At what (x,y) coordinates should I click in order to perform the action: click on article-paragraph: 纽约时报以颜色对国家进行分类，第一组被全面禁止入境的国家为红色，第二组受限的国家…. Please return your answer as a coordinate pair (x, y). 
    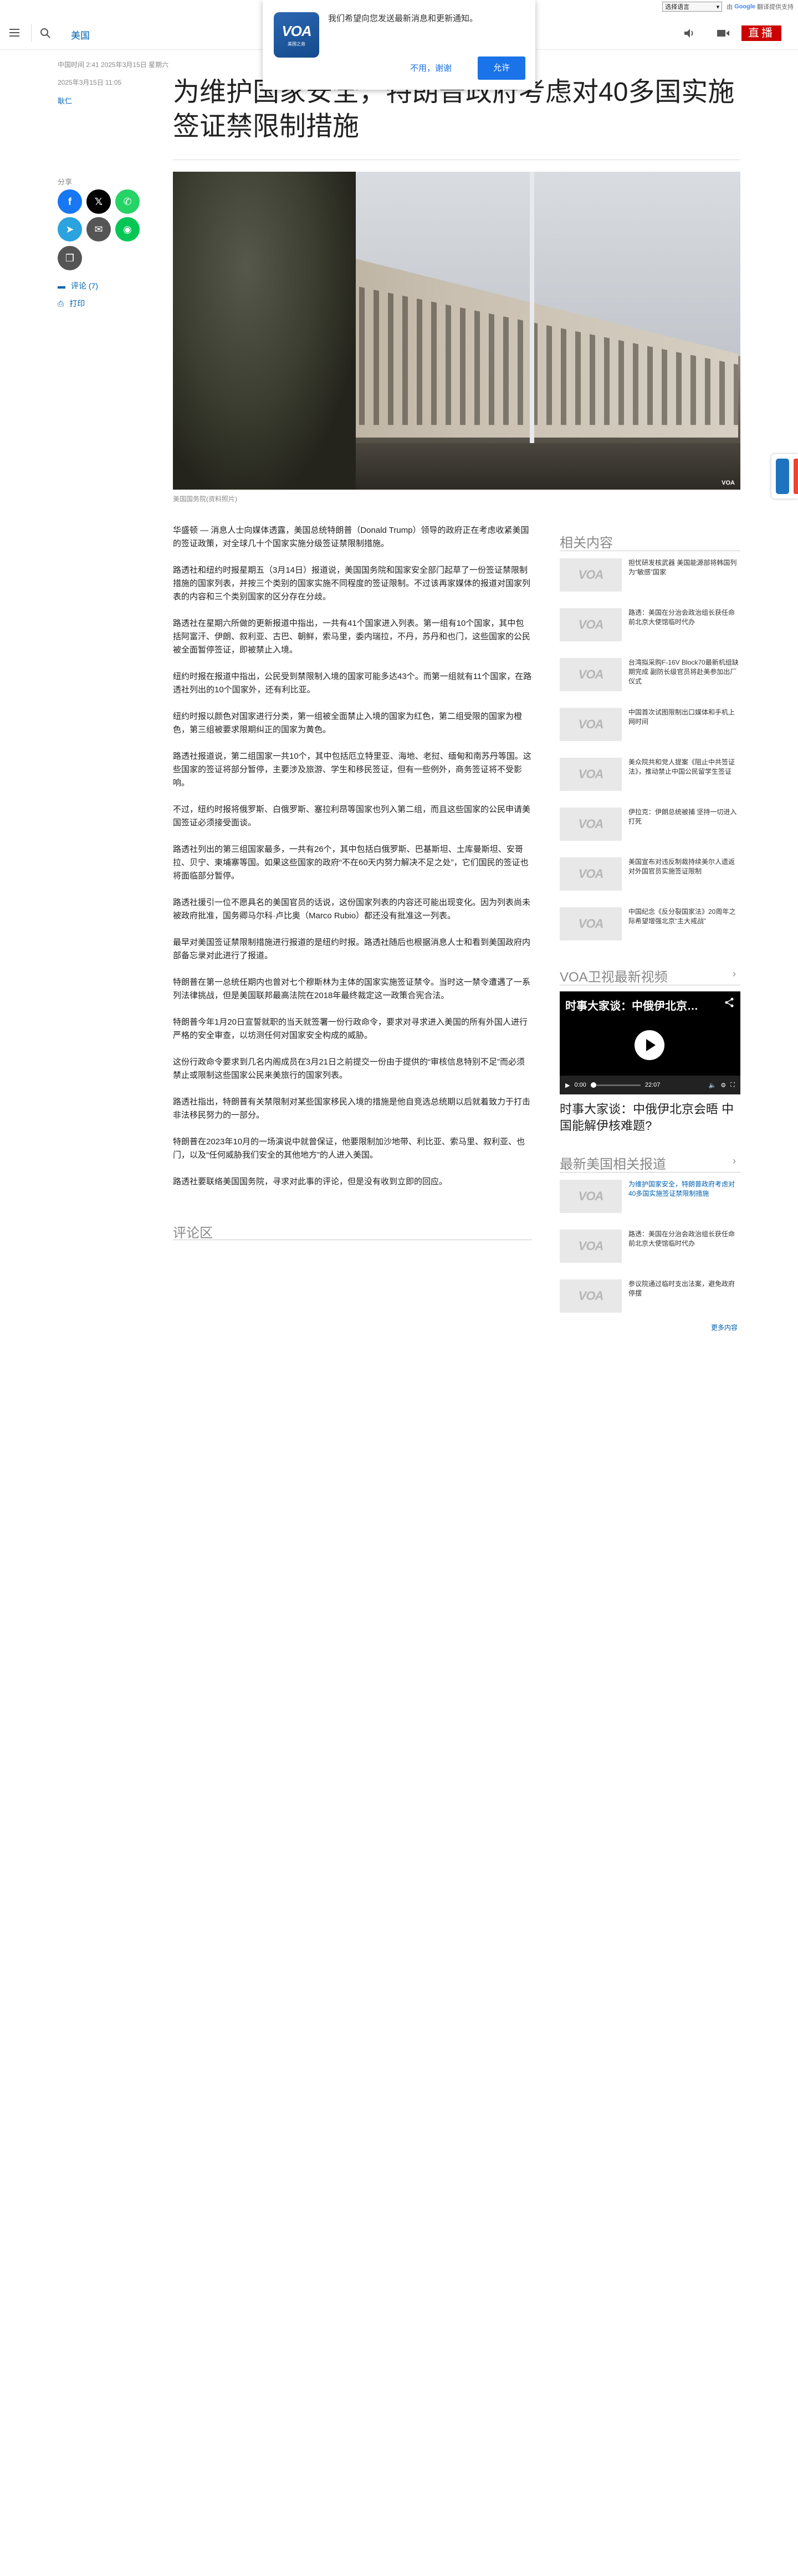
    Looking at the image, I should click on (348, 723).